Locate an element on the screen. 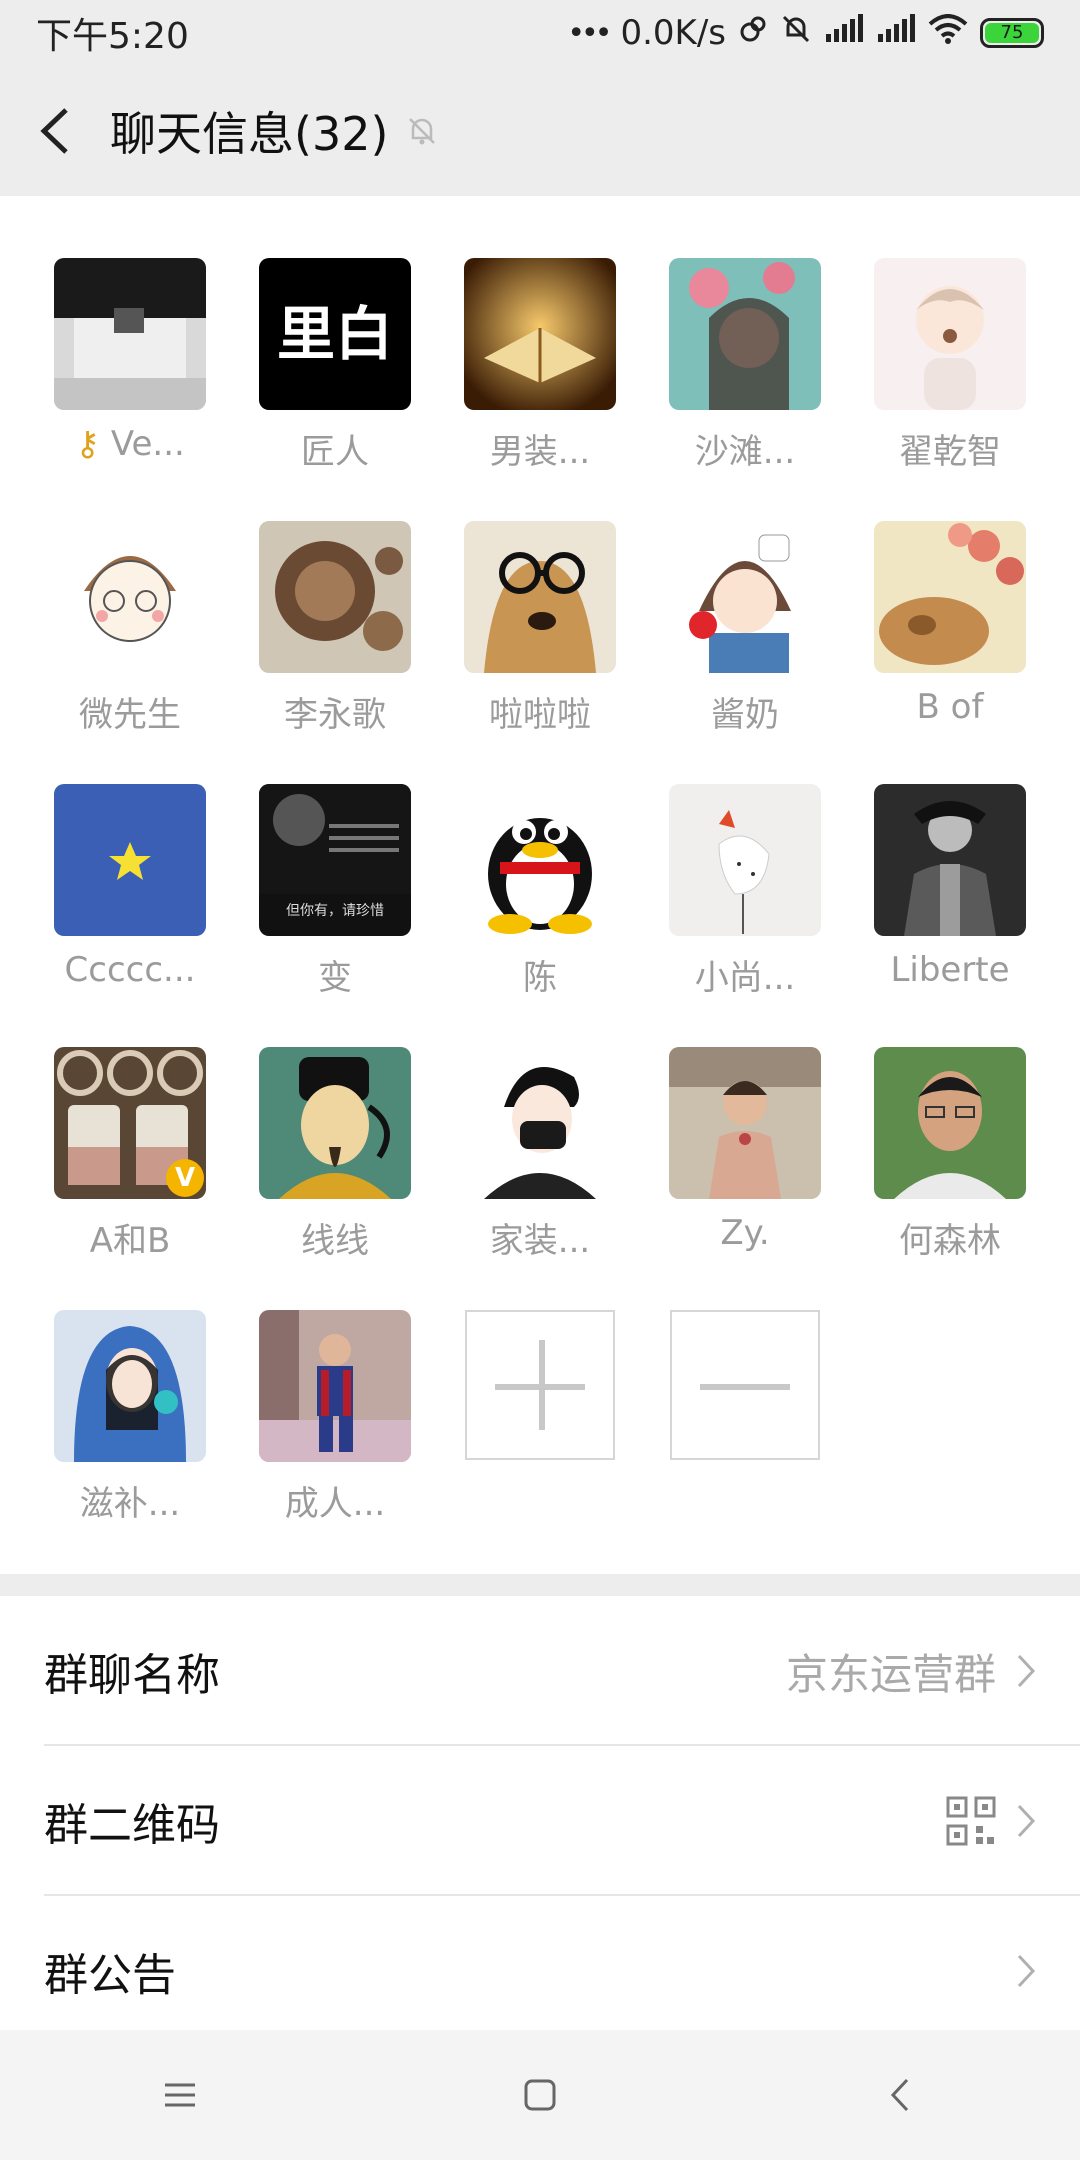  nav-back-button is located at coordinates (900, 2095).